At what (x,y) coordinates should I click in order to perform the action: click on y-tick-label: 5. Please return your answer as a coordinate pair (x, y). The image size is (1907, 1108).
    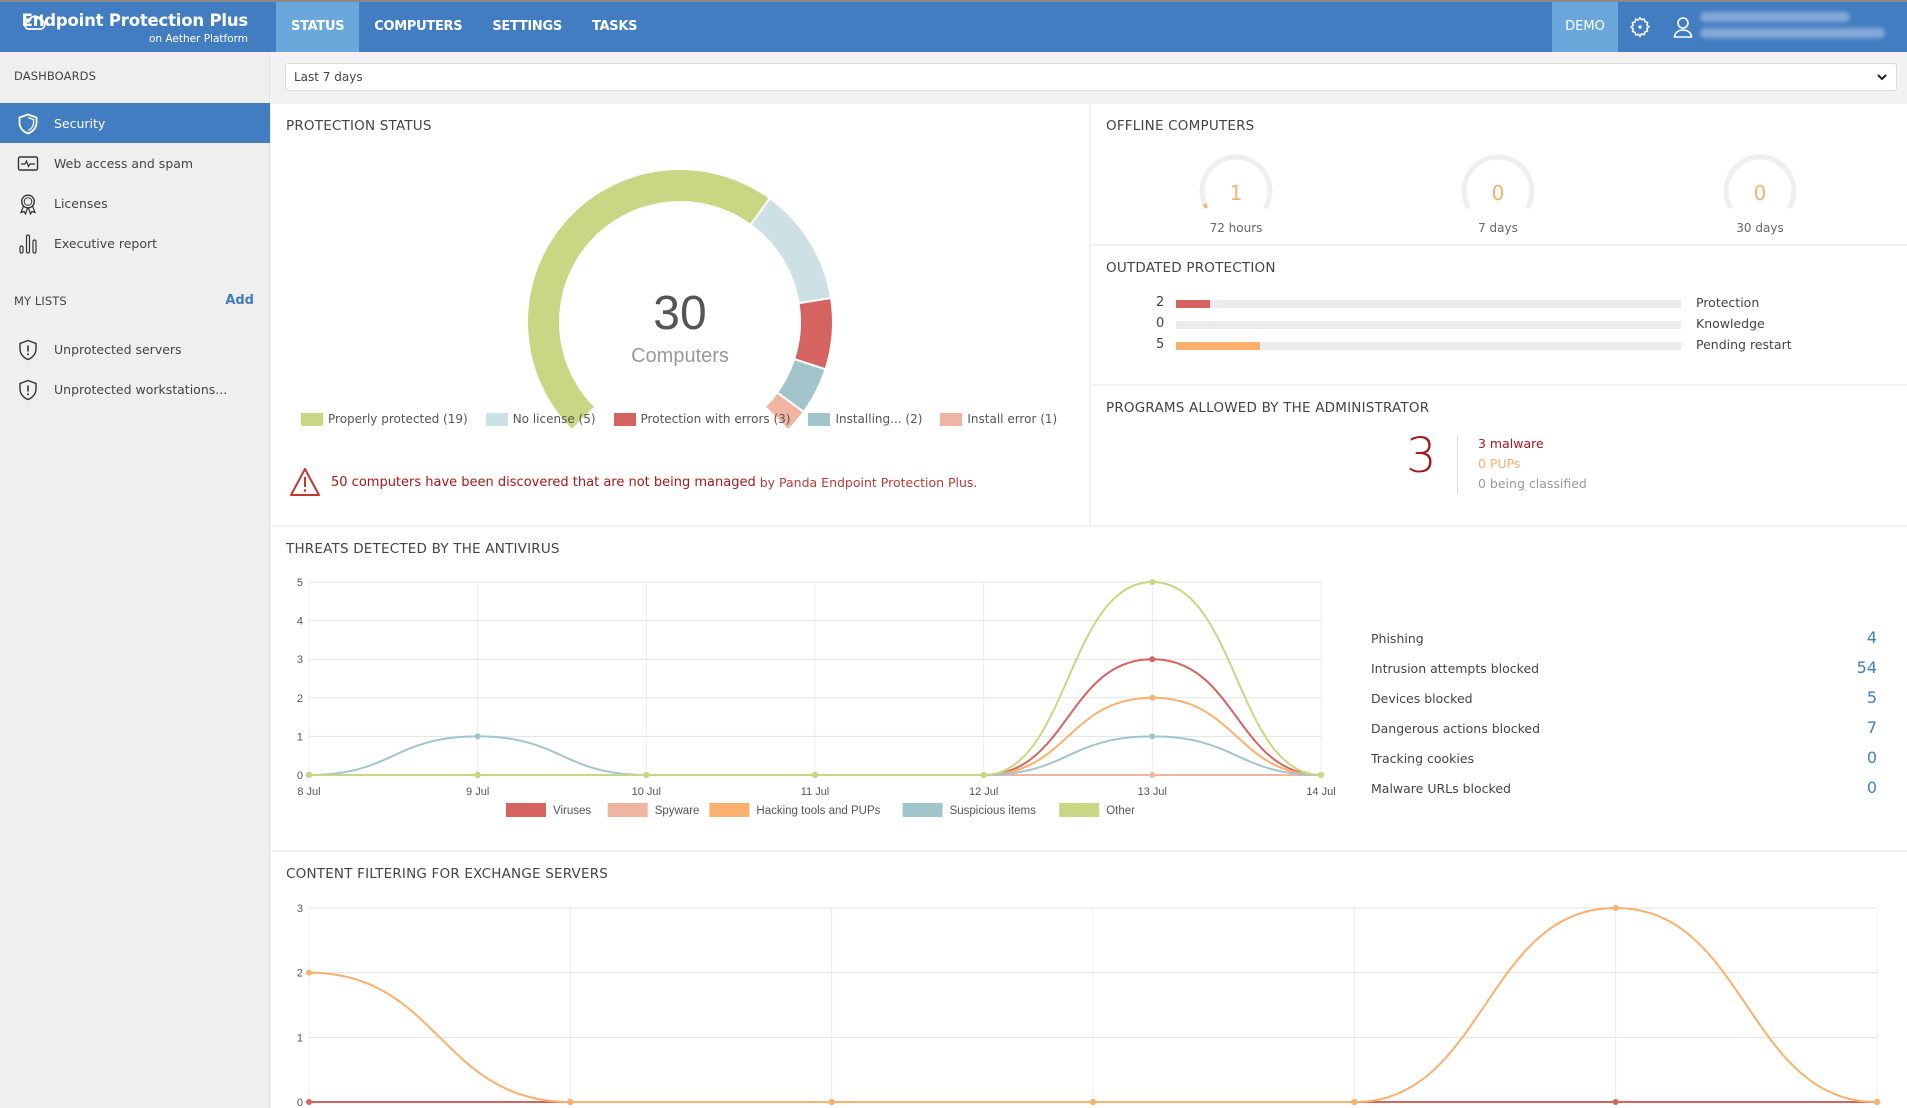
    Looking at the image, I should click on (300, 583).